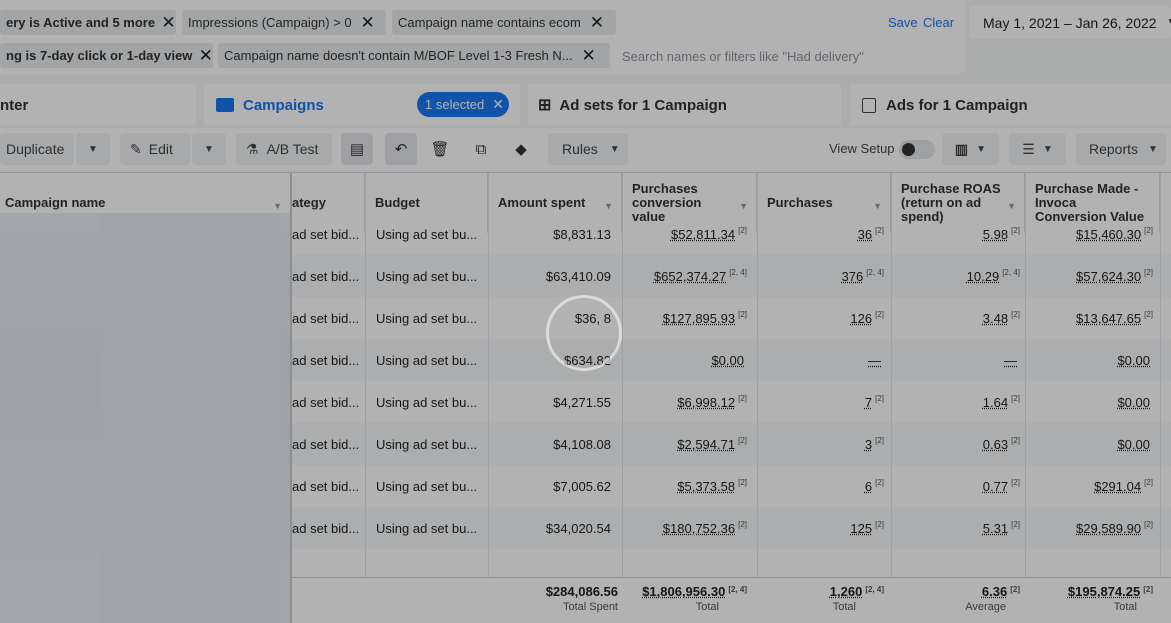  Describe the element at coordinates (1121, 149) in the screenshot. I see `reports-dropdown: Reports ▼` at that location.